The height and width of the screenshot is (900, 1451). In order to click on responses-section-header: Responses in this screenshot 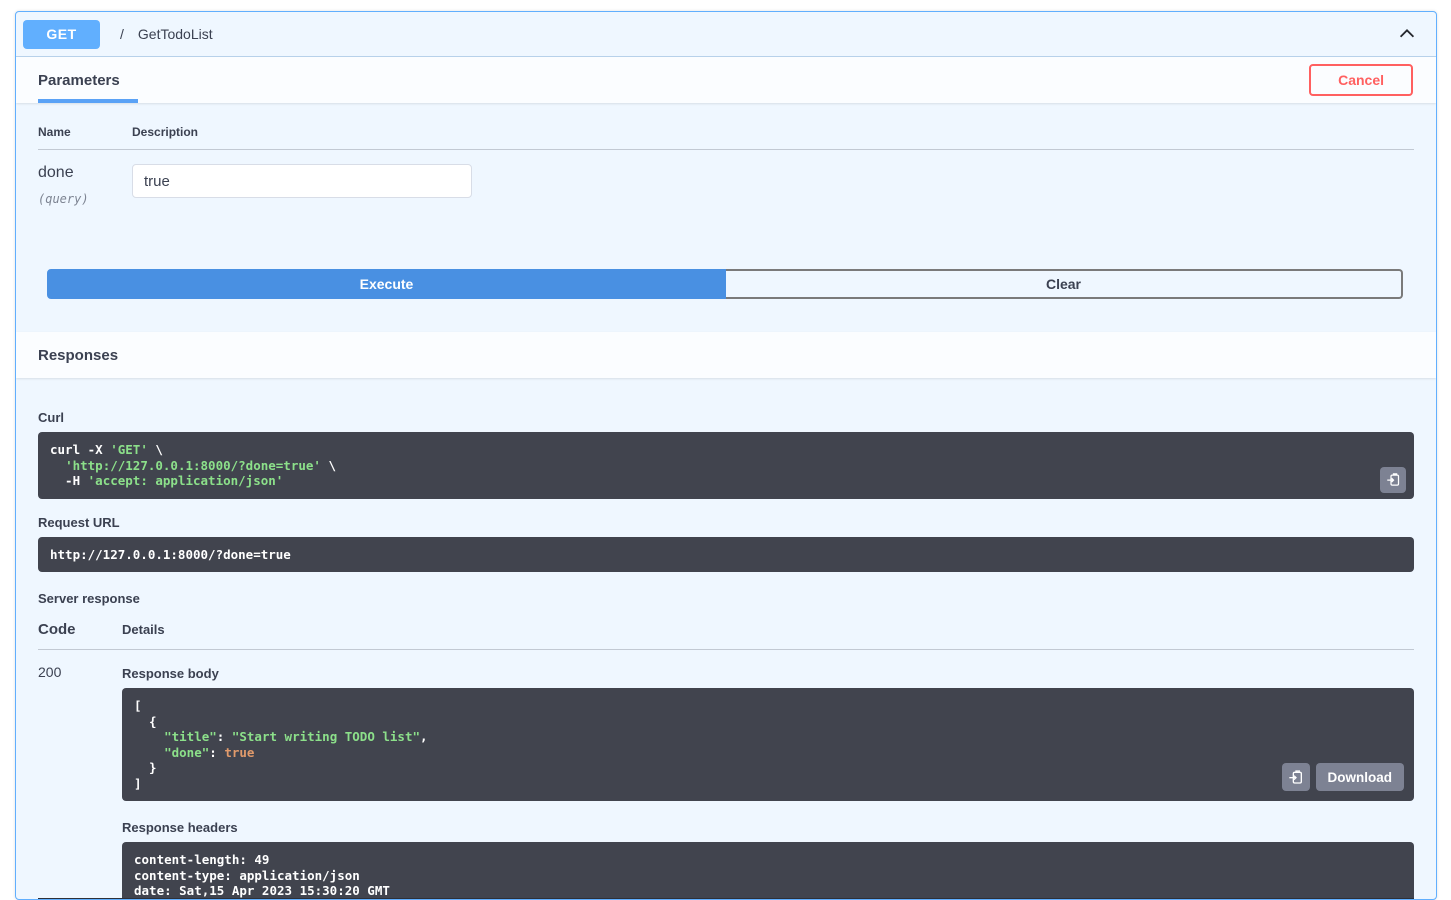, I will do `click(726, 355)`.